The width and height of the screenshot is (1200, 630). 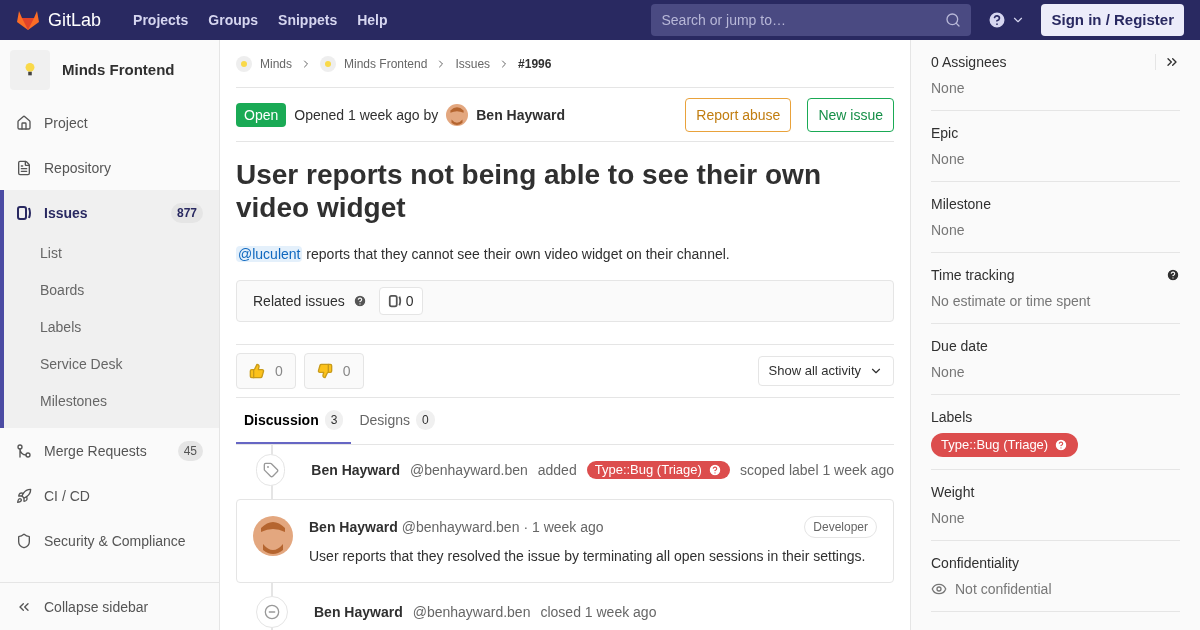 I want to click on lightbulb-icon, so click(x=30, y=70).